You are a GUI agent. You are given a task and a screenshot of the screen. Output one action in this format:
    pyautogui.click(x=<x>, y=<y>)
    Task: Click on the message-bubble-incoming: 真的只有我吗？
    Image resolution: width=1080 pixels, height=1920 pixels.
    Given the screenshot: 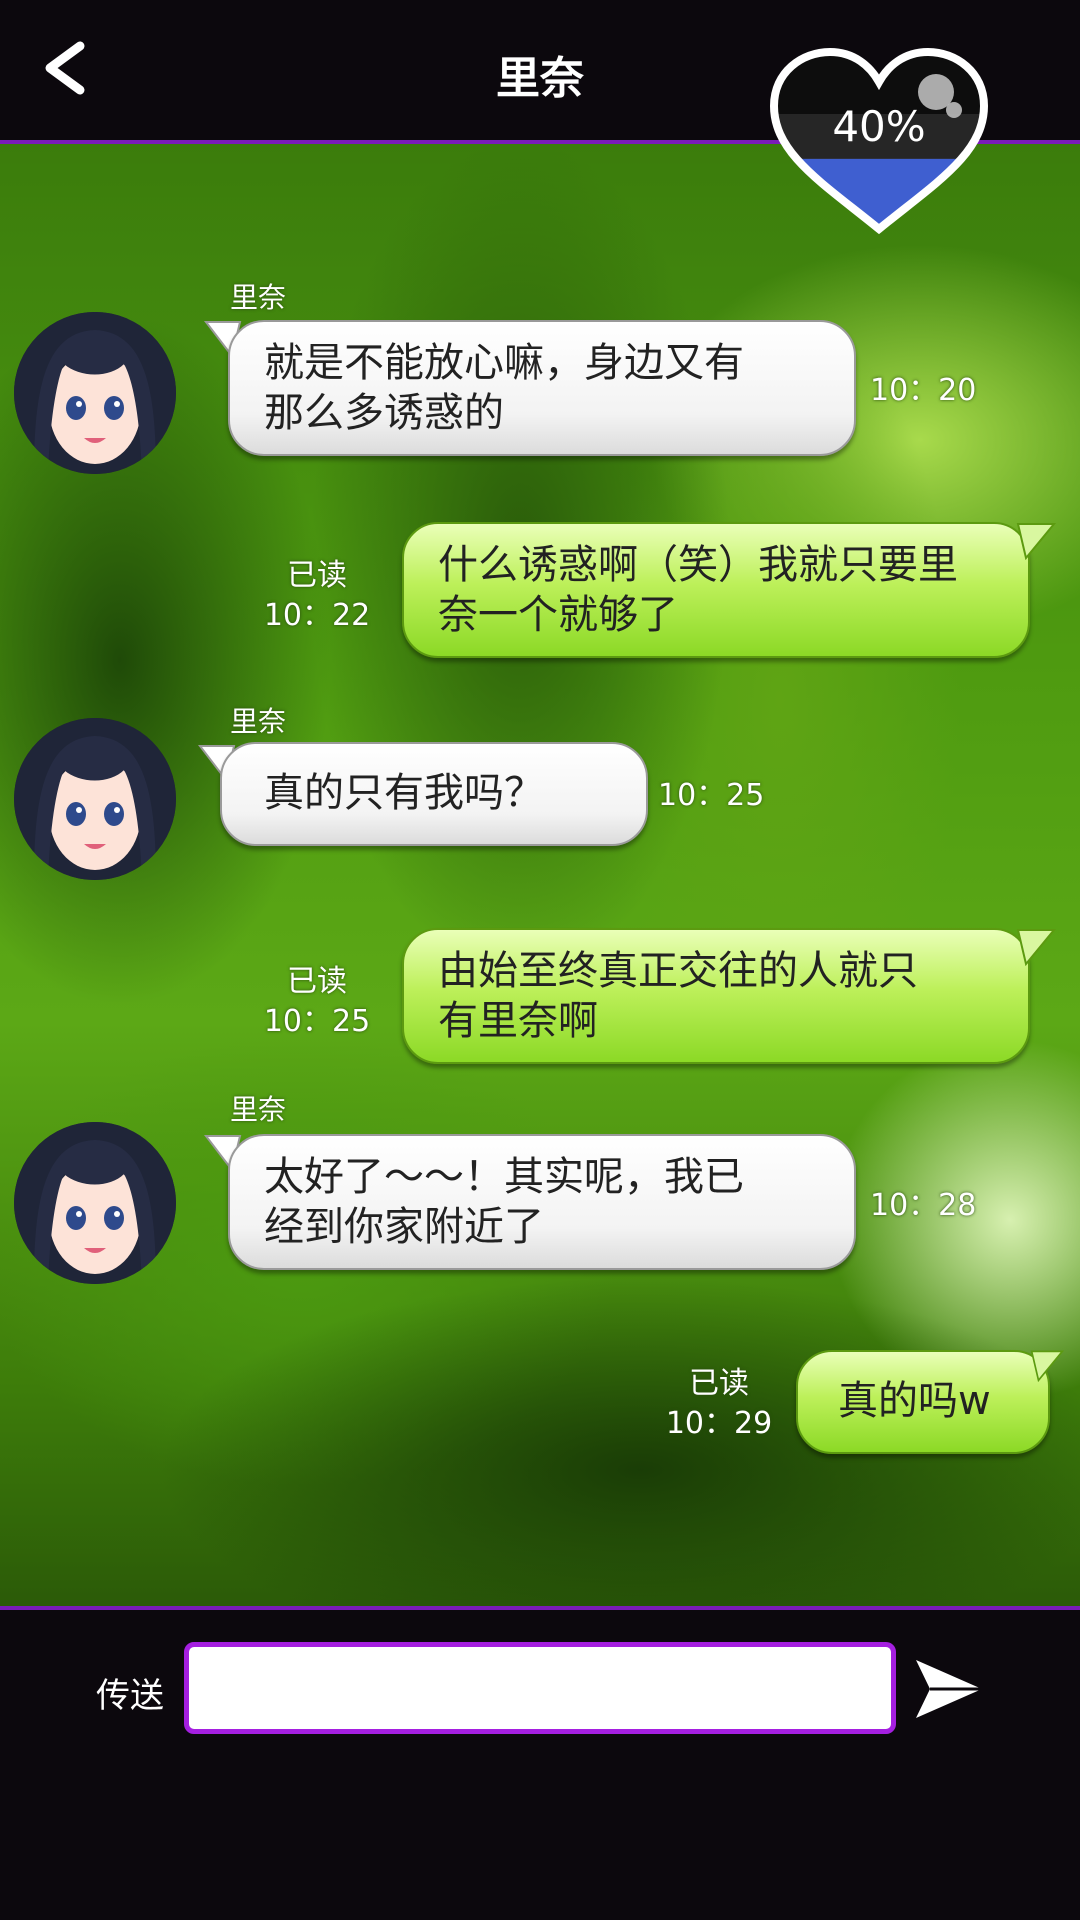 What is the action you would take?
    pyautogui.click(x=434, y=794)
    